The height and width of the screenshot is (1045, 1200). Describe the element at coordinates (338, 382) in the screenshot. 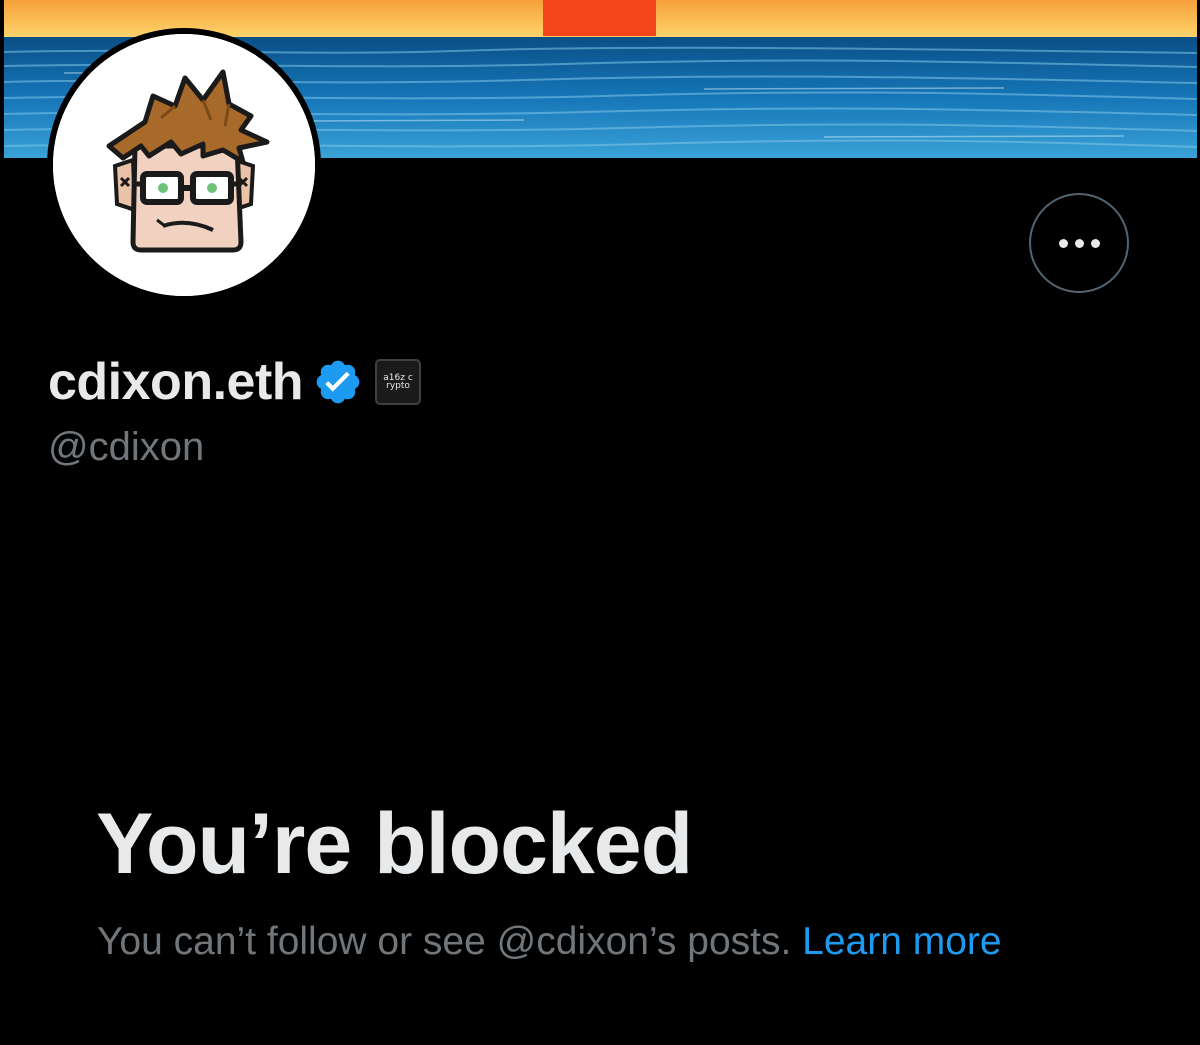

I see `verified-badge-icon` at that location.